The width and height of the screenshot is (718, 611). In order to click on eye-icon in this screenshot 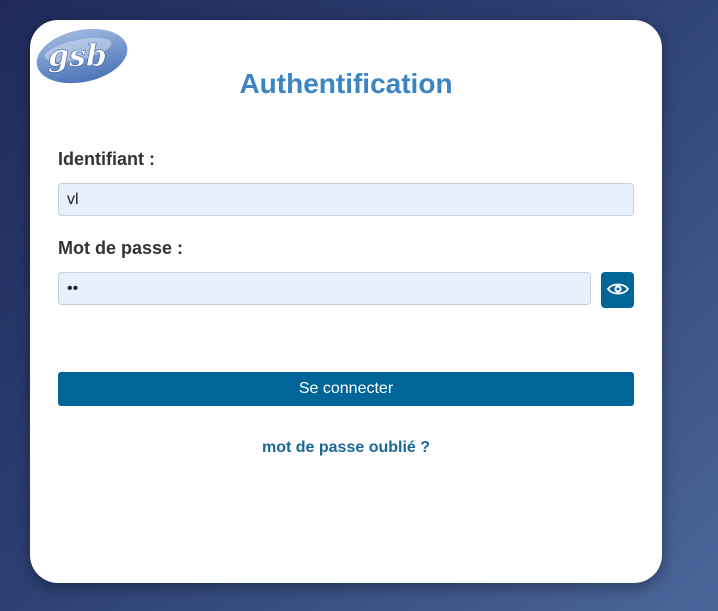, I will do `click(617, 290)`.